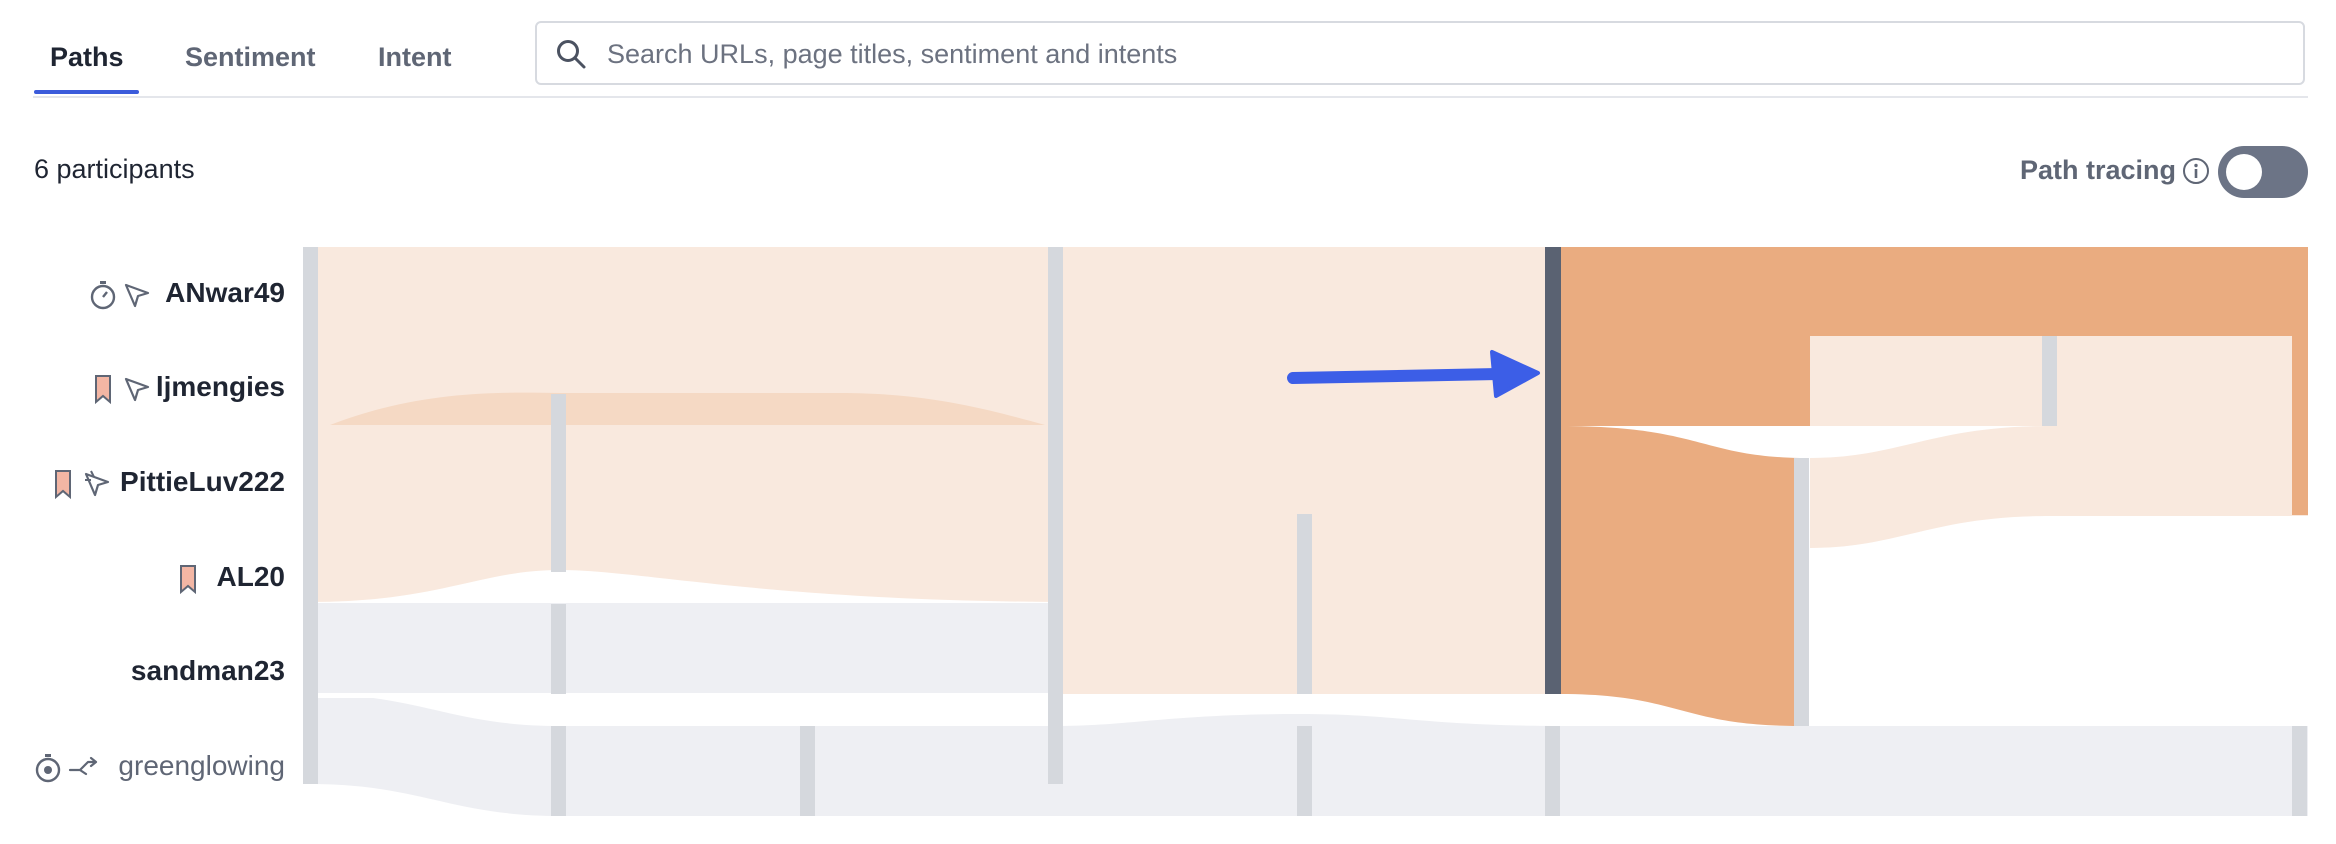 The width and height of the screenshot is (2336, 844). Describe the element at coordinates (682, 648) in the screenshot. I see `flow-band` at that location.